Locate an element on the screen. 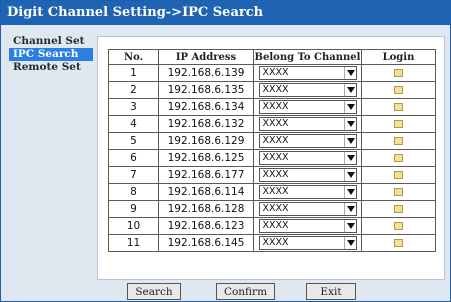  table-row: 4 192.168.6.132 XXXX is located at coordinates (272, 124).